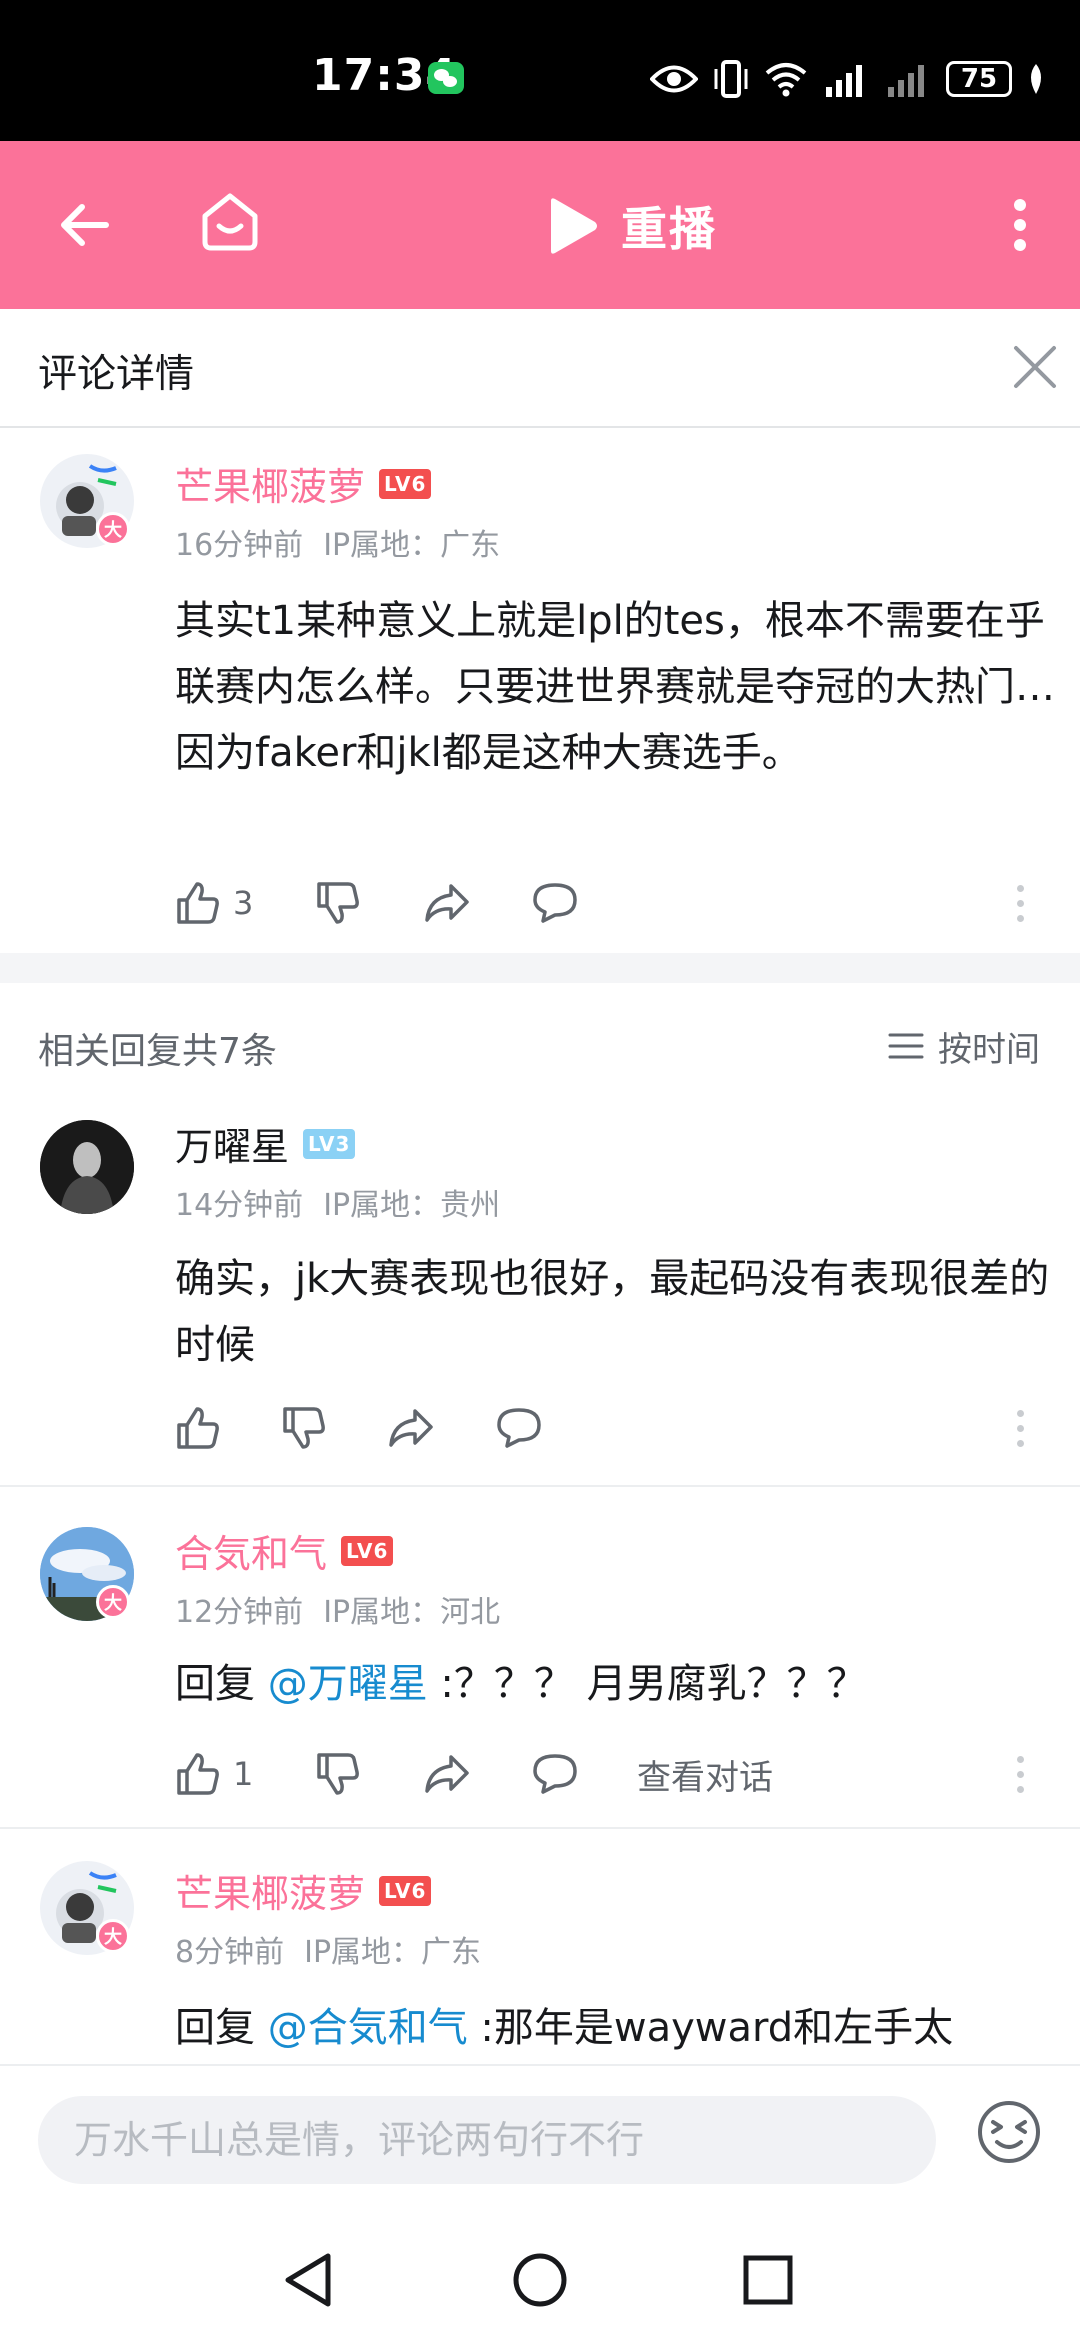 The width and height of the screenshot is (1080, 2340). I want to click on more-options-button, so click(1020, 225).